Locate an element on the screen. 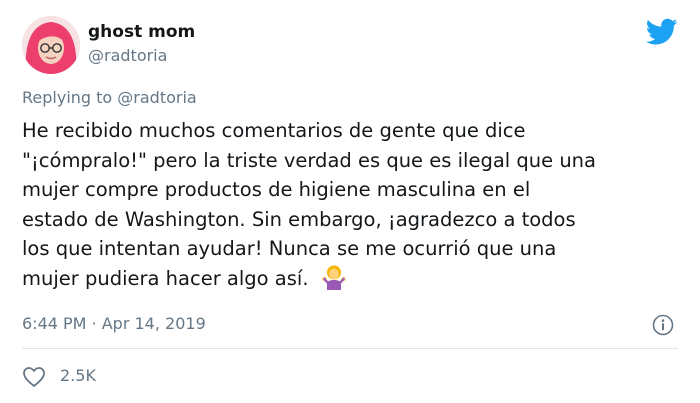 The height and width of the screenshot is (403, 700). reply-context: Replying to @radtoria is located at coordinates (109, 97).